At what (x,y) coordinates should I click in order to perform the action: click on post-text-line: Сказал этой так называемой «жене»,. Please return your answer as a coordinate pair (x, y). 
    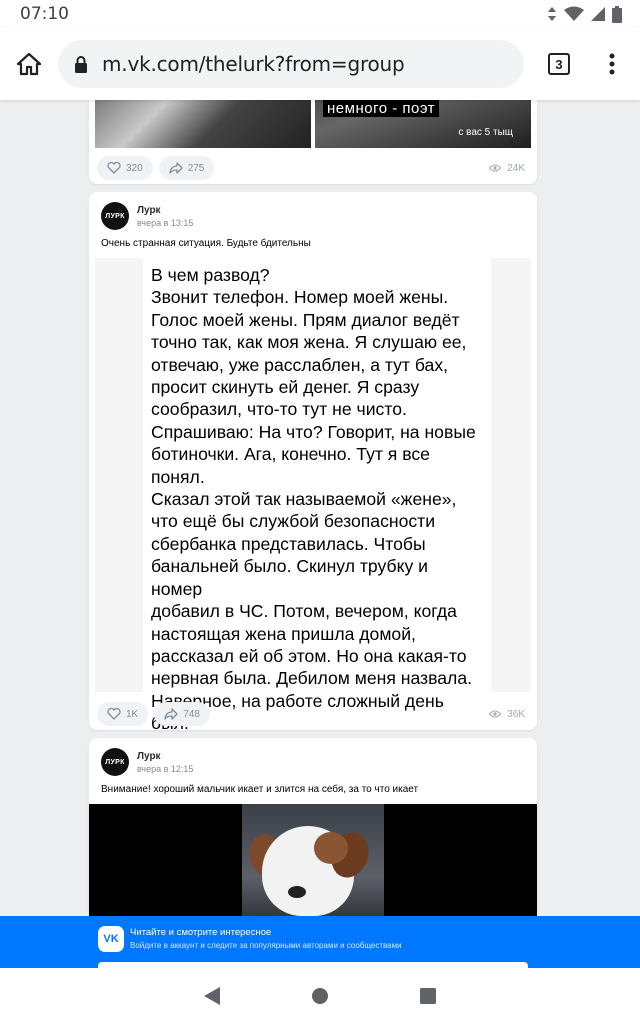
    Looking at the image, I should click on (304, 499).